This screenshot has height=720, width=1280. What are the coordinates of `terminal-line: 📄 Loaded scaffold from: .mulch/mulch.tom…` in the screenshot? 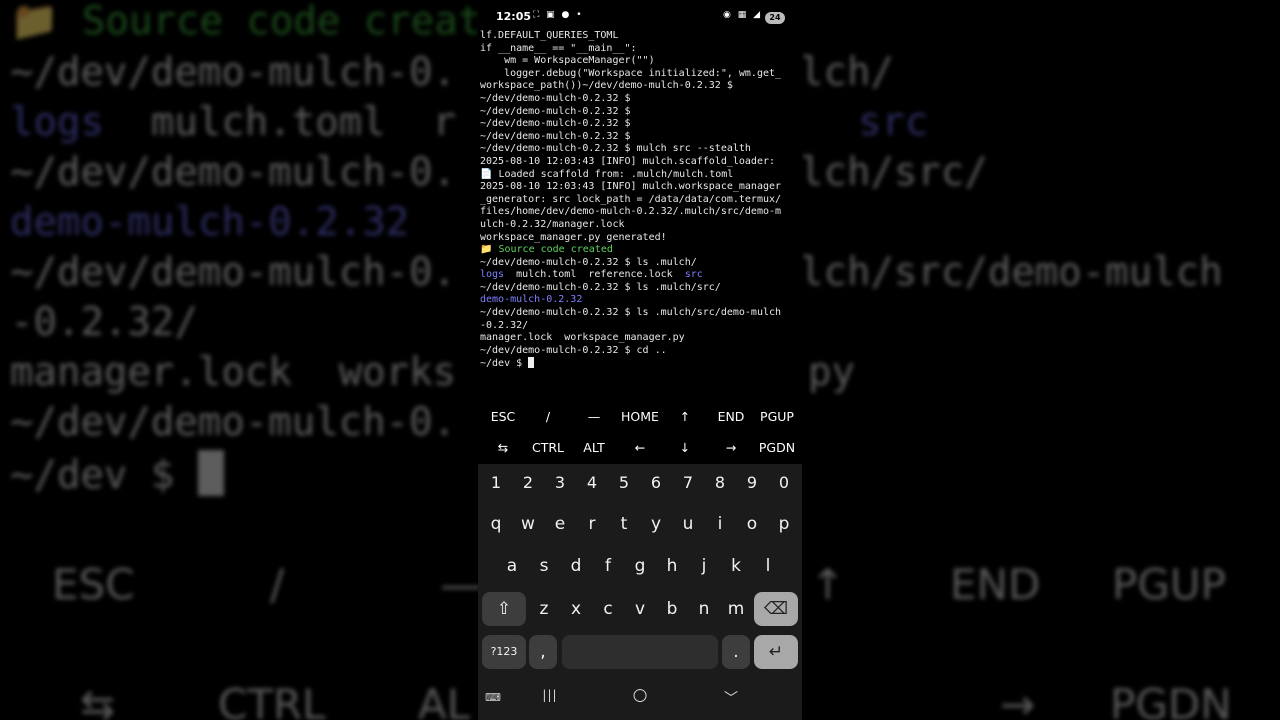 It's located at (607, 174).